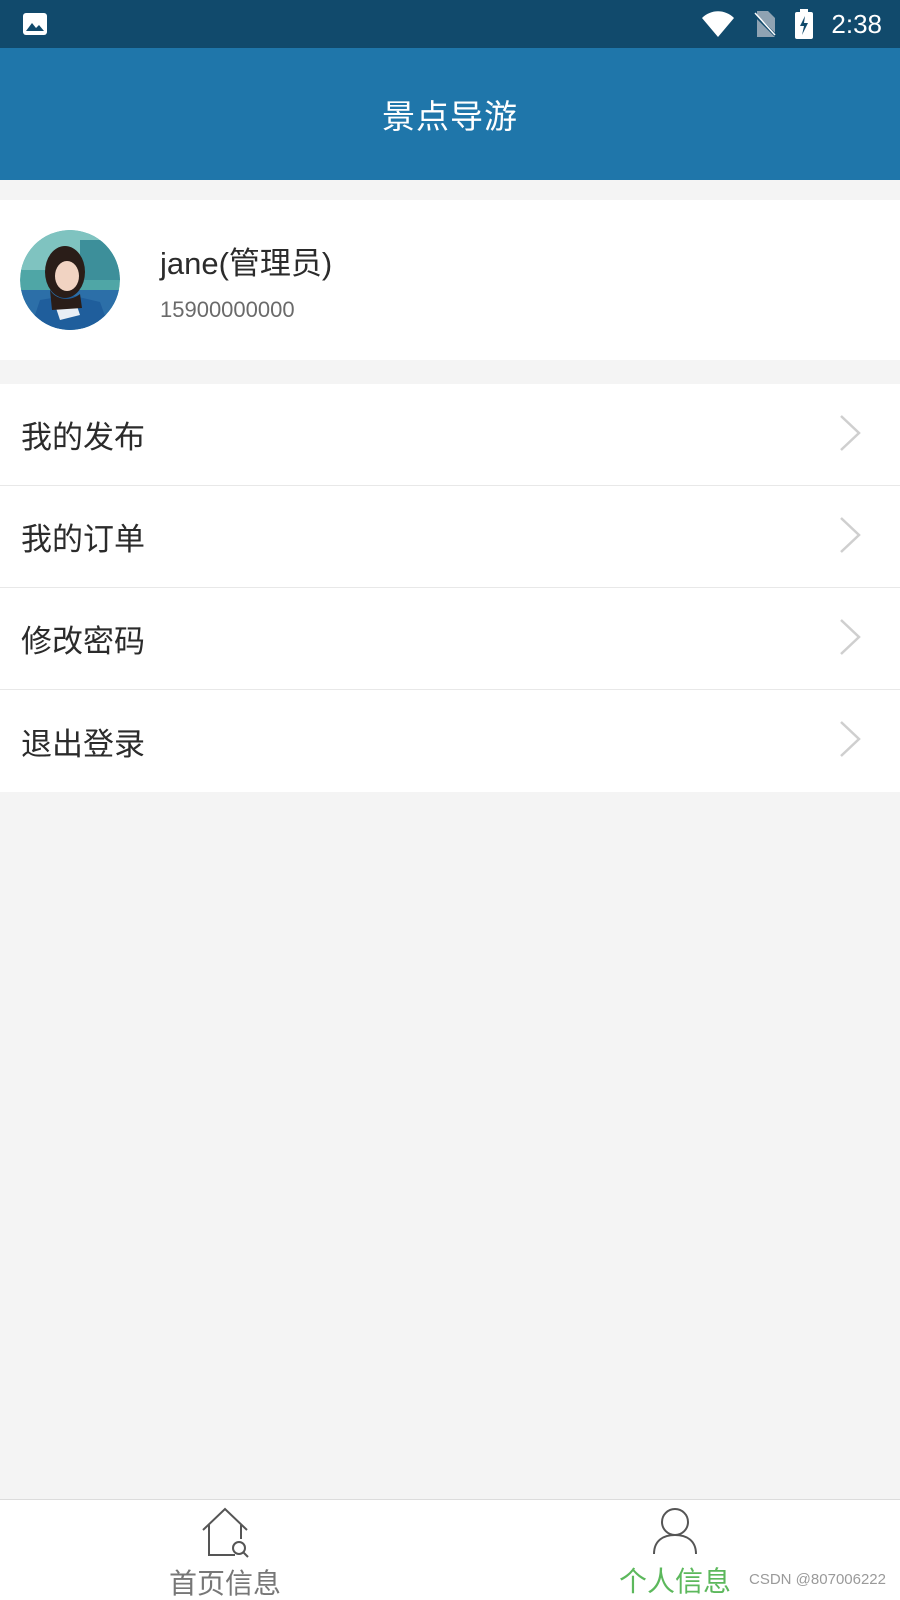 Image resolution: width=900 pixels, height=1600 pixels. I want to click on tab-home: 首页信息, so click(225, 1550).